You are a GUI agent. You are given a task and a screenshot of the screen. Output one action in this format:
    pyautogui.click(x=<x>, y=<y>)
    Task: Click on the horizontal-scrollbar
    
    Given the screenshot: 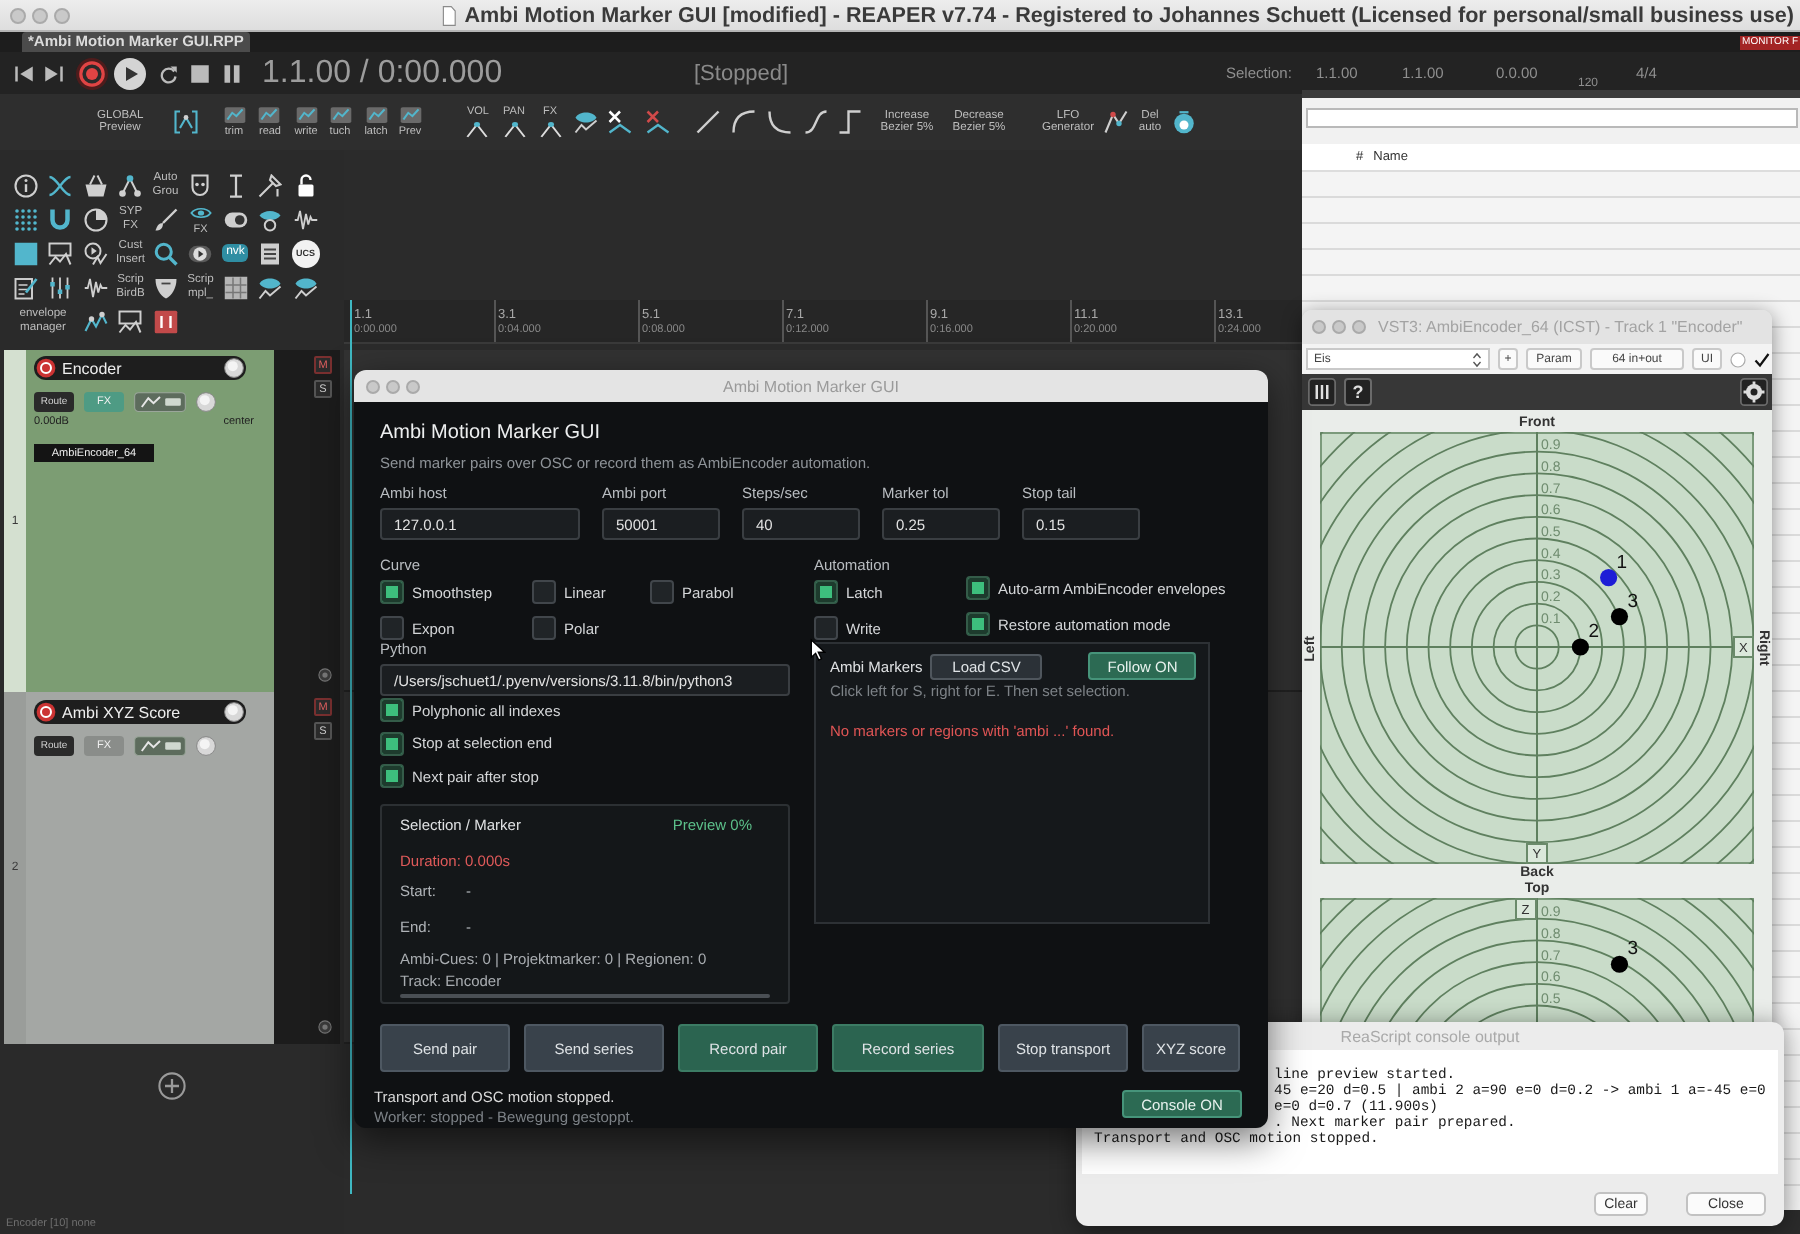 What is the action you would take?
    pyautogui.click(x=585, y=996)
    